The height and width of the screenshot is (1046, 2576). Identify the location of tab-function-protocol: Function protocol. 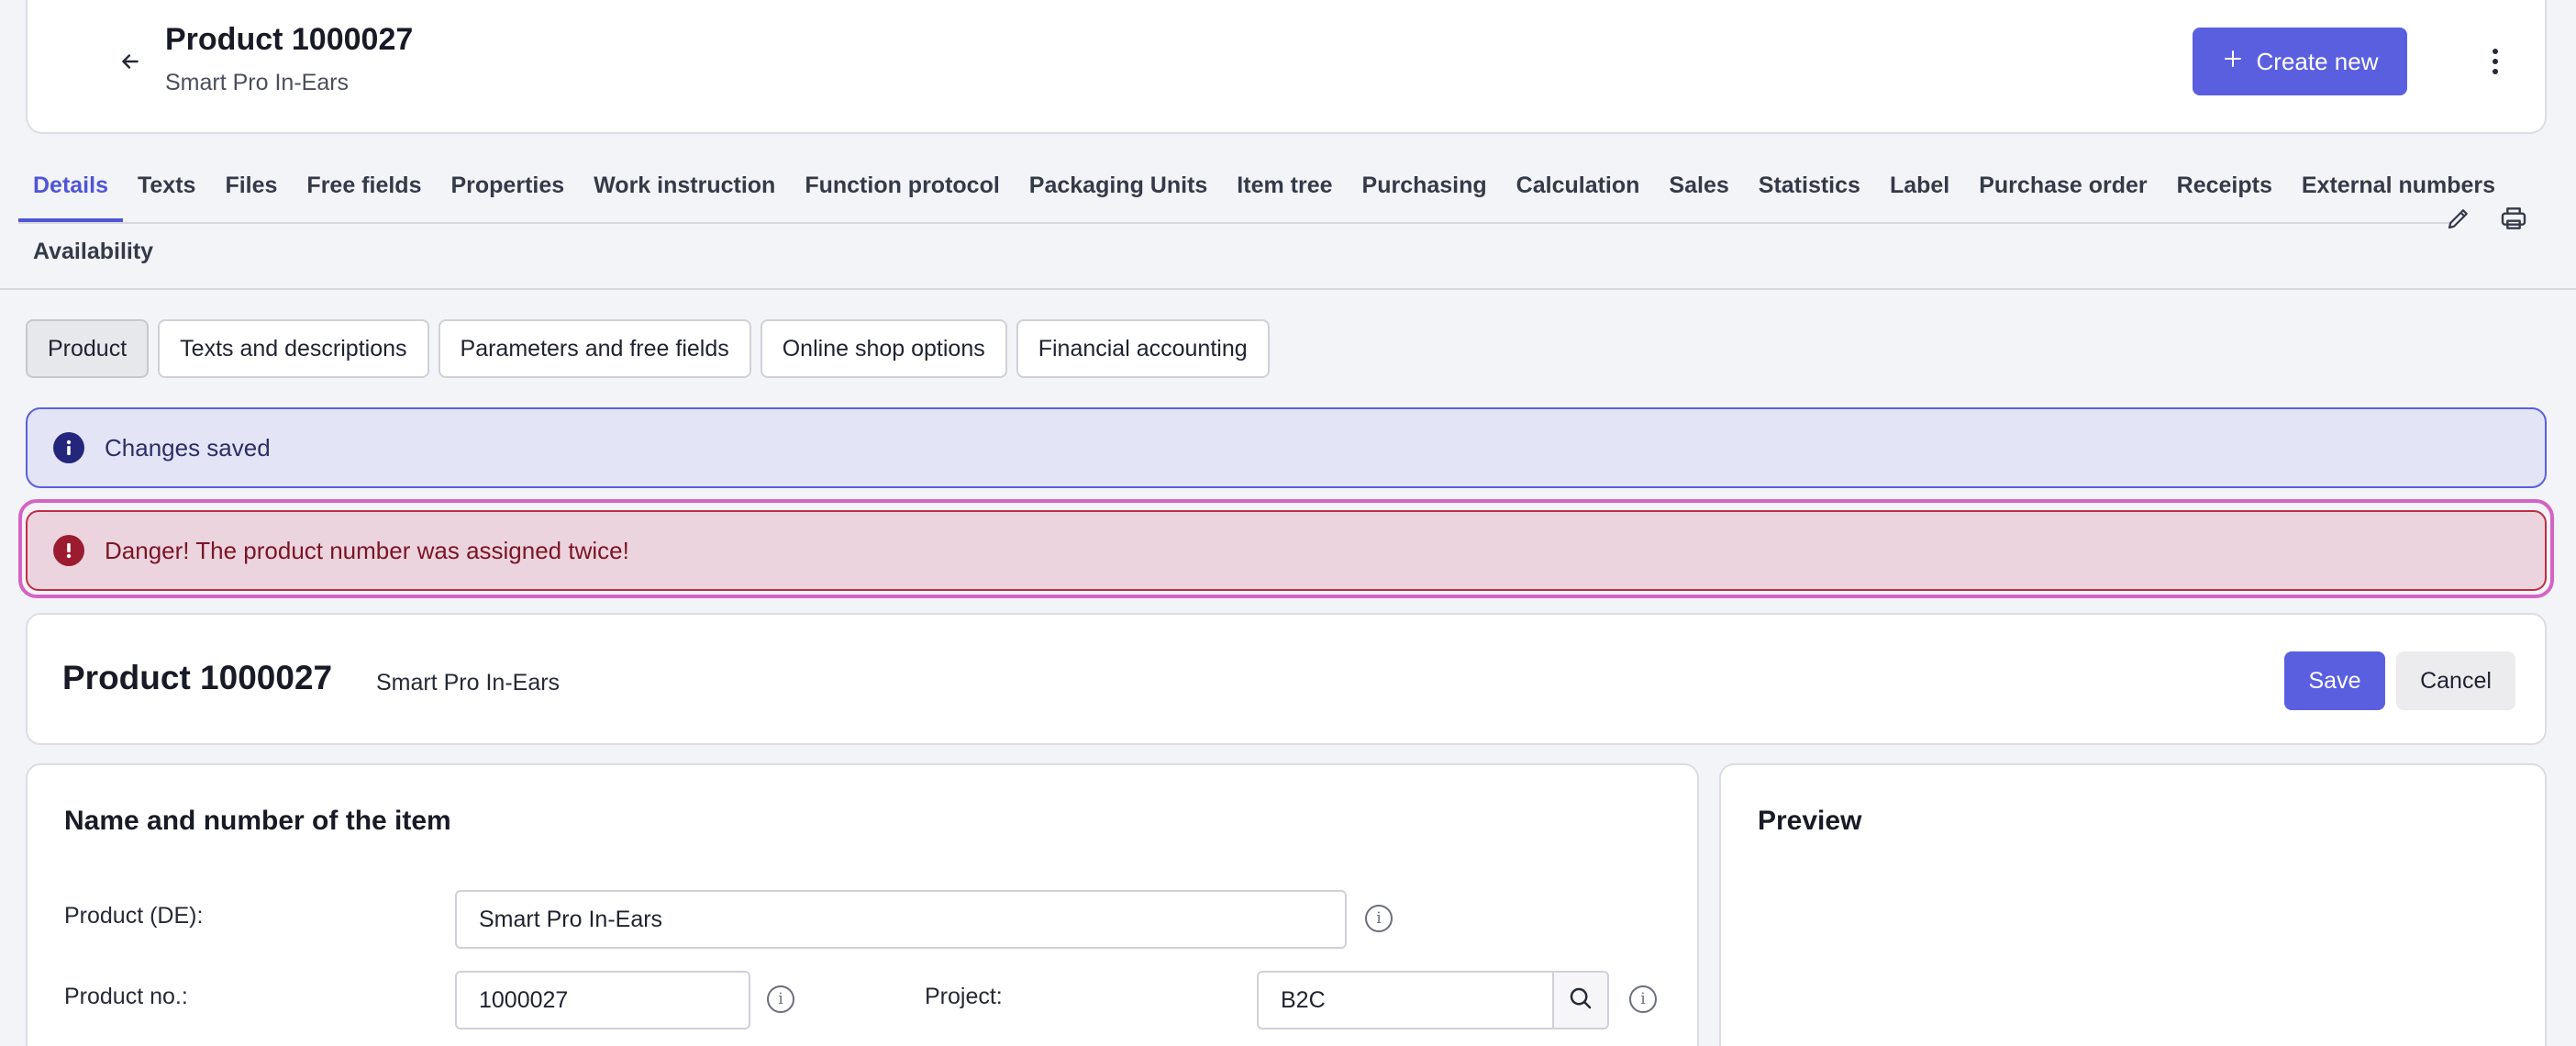
(902, 191).